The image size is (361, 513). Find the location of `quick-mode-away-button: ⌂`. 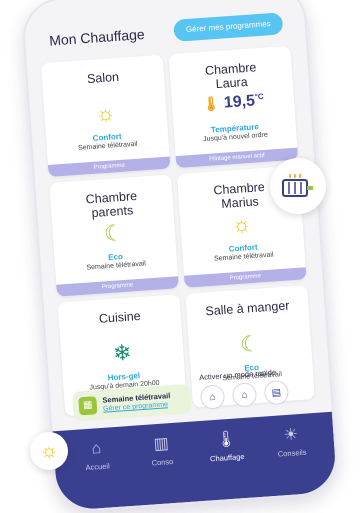

quick-mode-away-button: ⌂ is located at coordinates (212, 397).